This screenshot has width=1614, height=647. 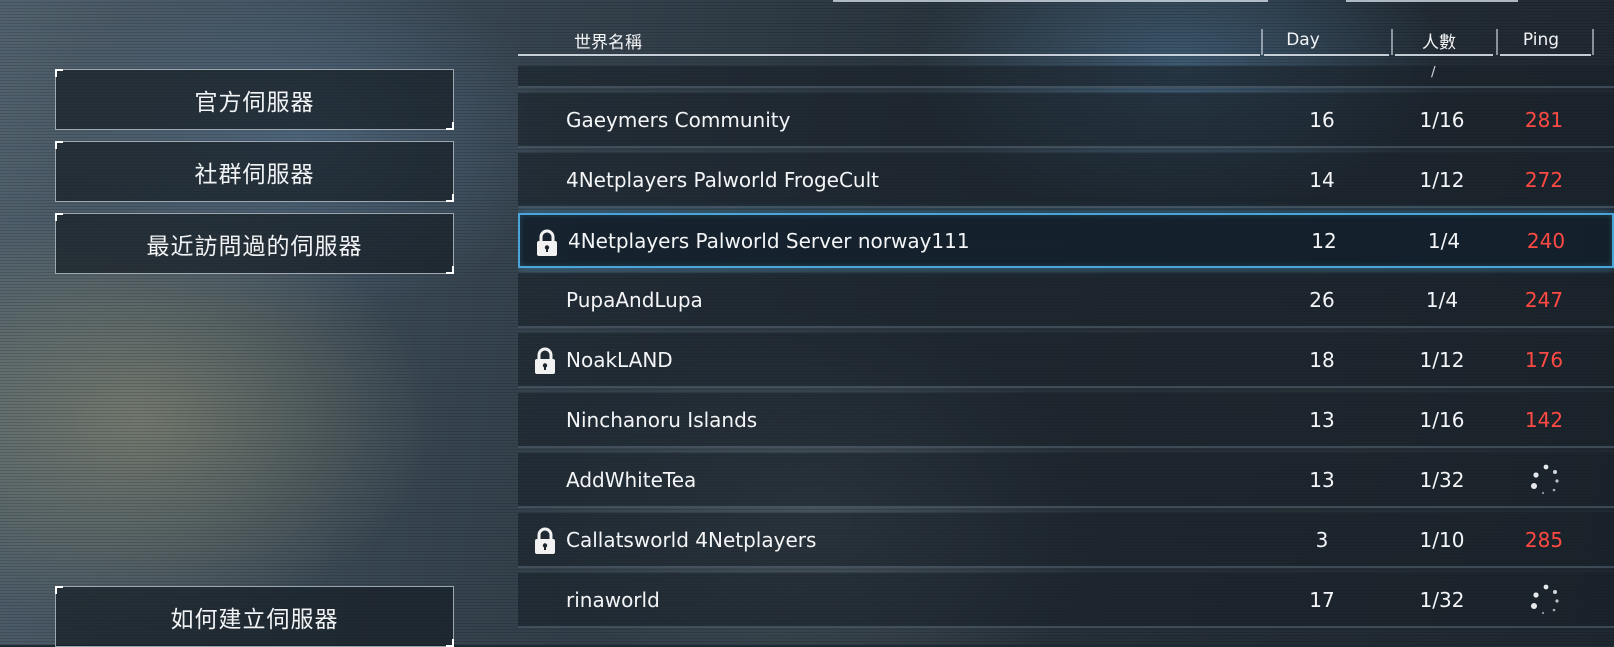 I want to click on partial-row-players: /, so click(x=1433, y=73).